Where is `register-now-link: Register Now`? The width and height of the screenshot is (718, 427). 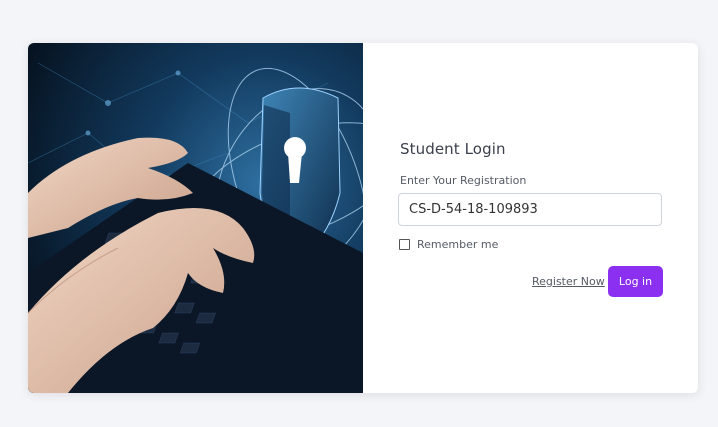
register-now-link: Register Now is located at coordinates (568, 281).